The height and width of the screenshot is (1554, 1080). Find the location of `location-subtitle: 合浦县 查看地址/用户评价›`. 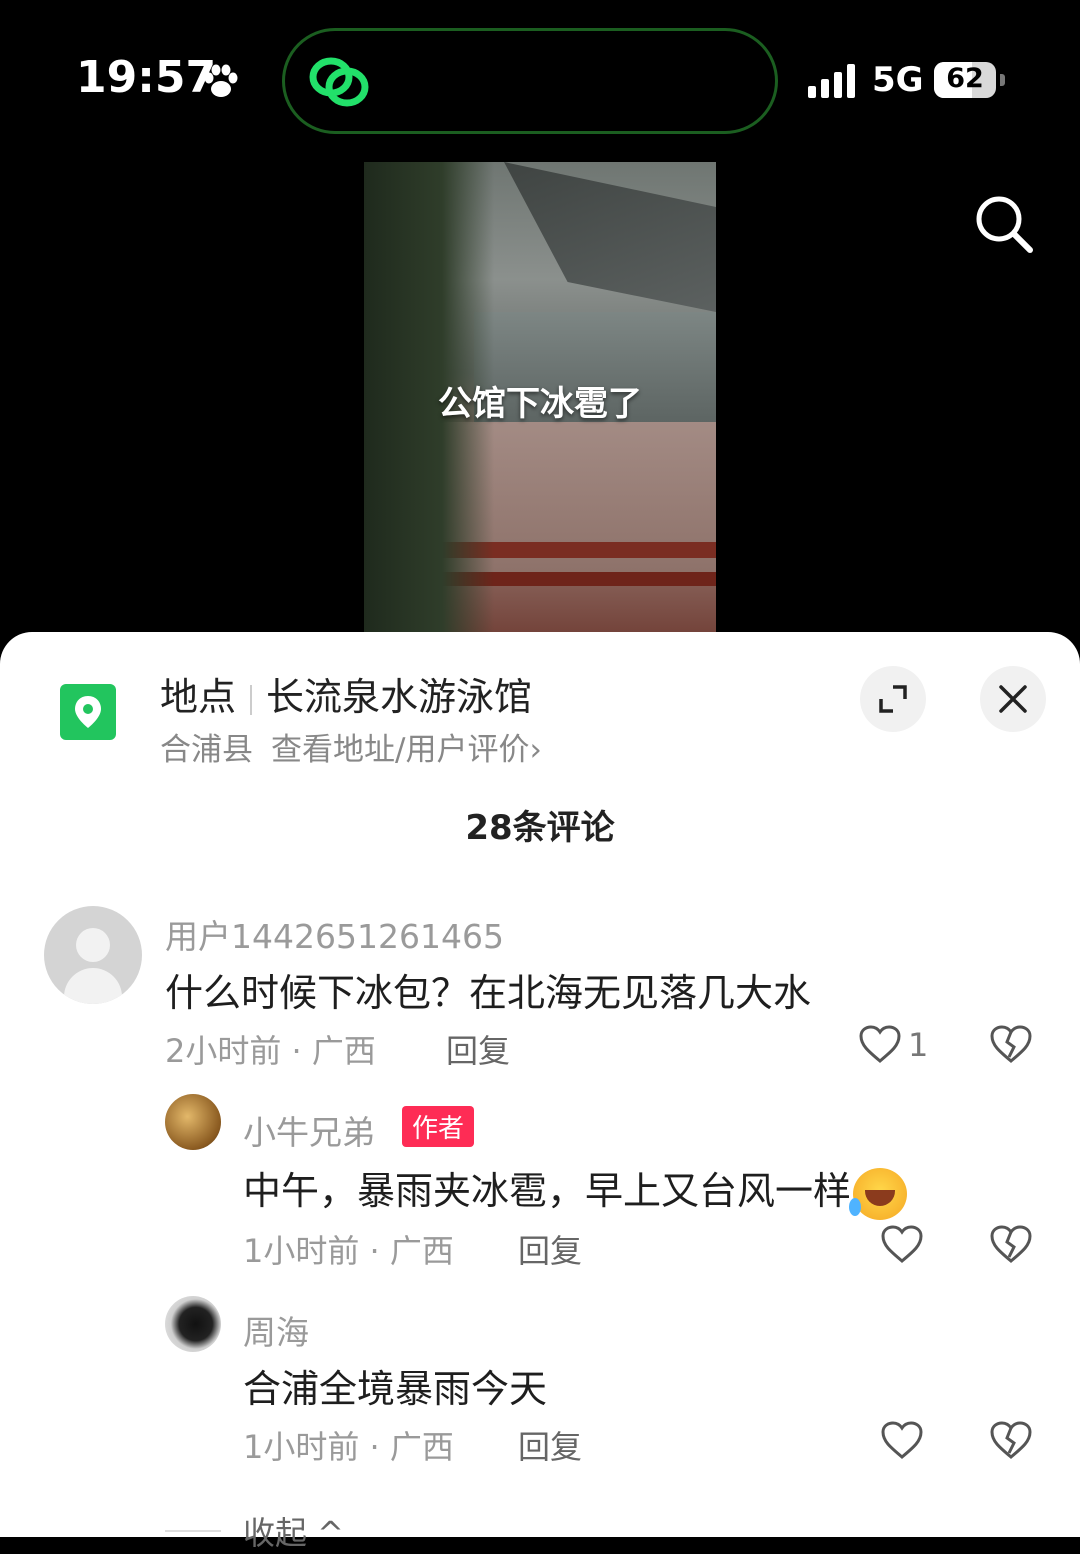

location-subtitle: 合浦县 查看地址/用户评价› is located at coordinates (351, 746).